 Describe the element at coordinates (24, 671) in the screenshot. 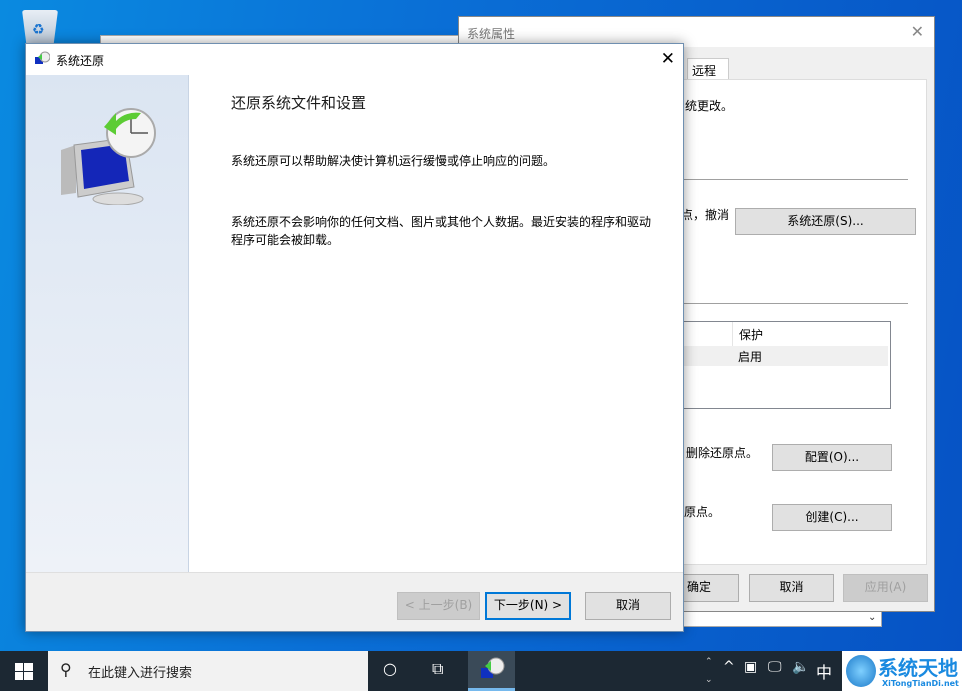

I see `windows-start-icon` at that location.